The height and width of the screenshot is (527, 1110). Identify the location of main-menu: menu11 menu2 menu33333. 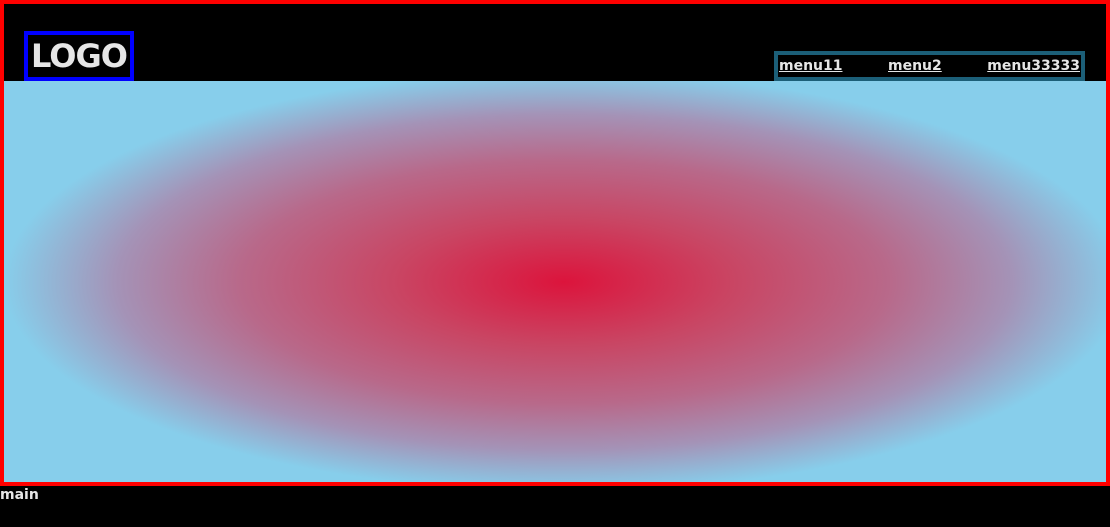
(929, 66).